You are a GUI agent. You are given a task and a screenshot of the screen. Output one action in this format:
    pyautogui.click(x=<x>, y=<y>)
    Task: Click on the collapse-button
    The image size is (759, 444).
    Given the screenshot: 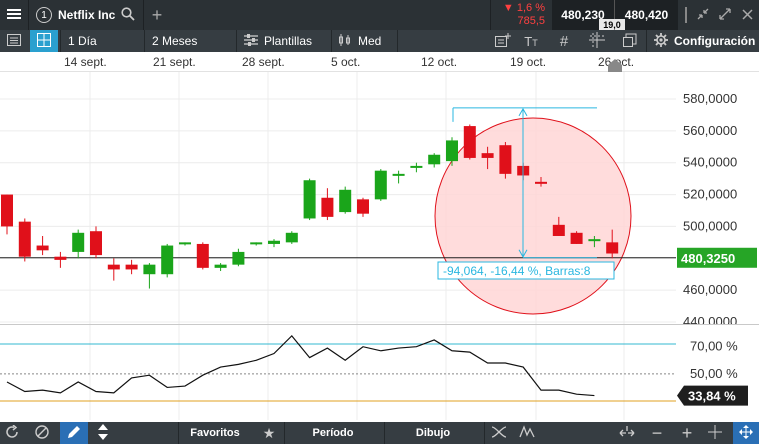 What is the action you would take?
    pyautogui.click(x=703, y=15)
    